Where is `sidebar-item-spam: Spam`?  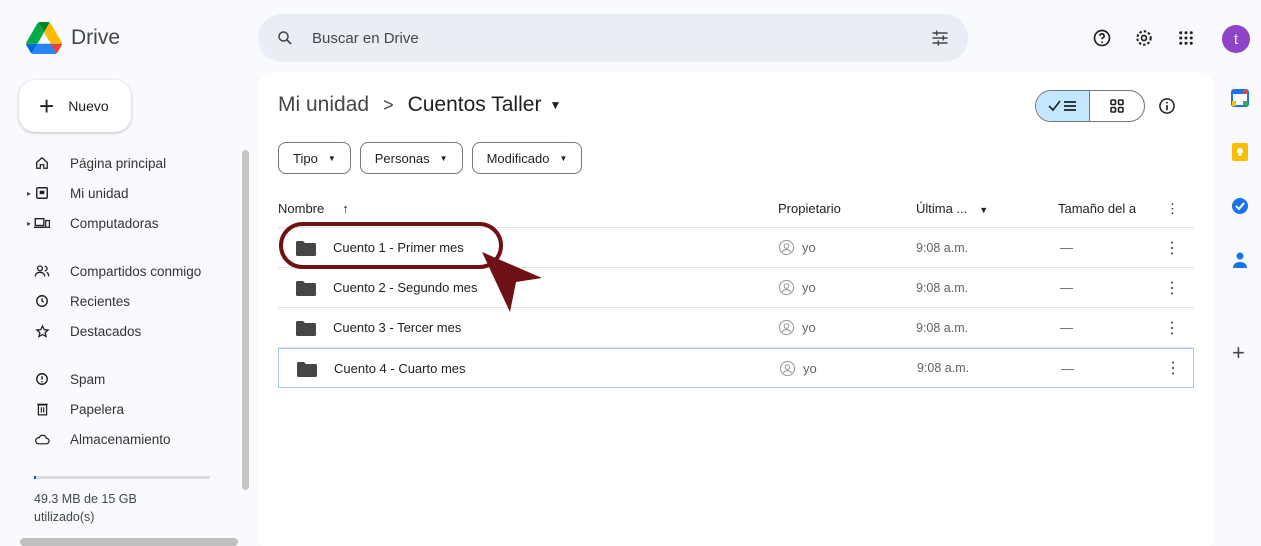 sidebar-item-spam: Spam is located at coordinates (120, 379).